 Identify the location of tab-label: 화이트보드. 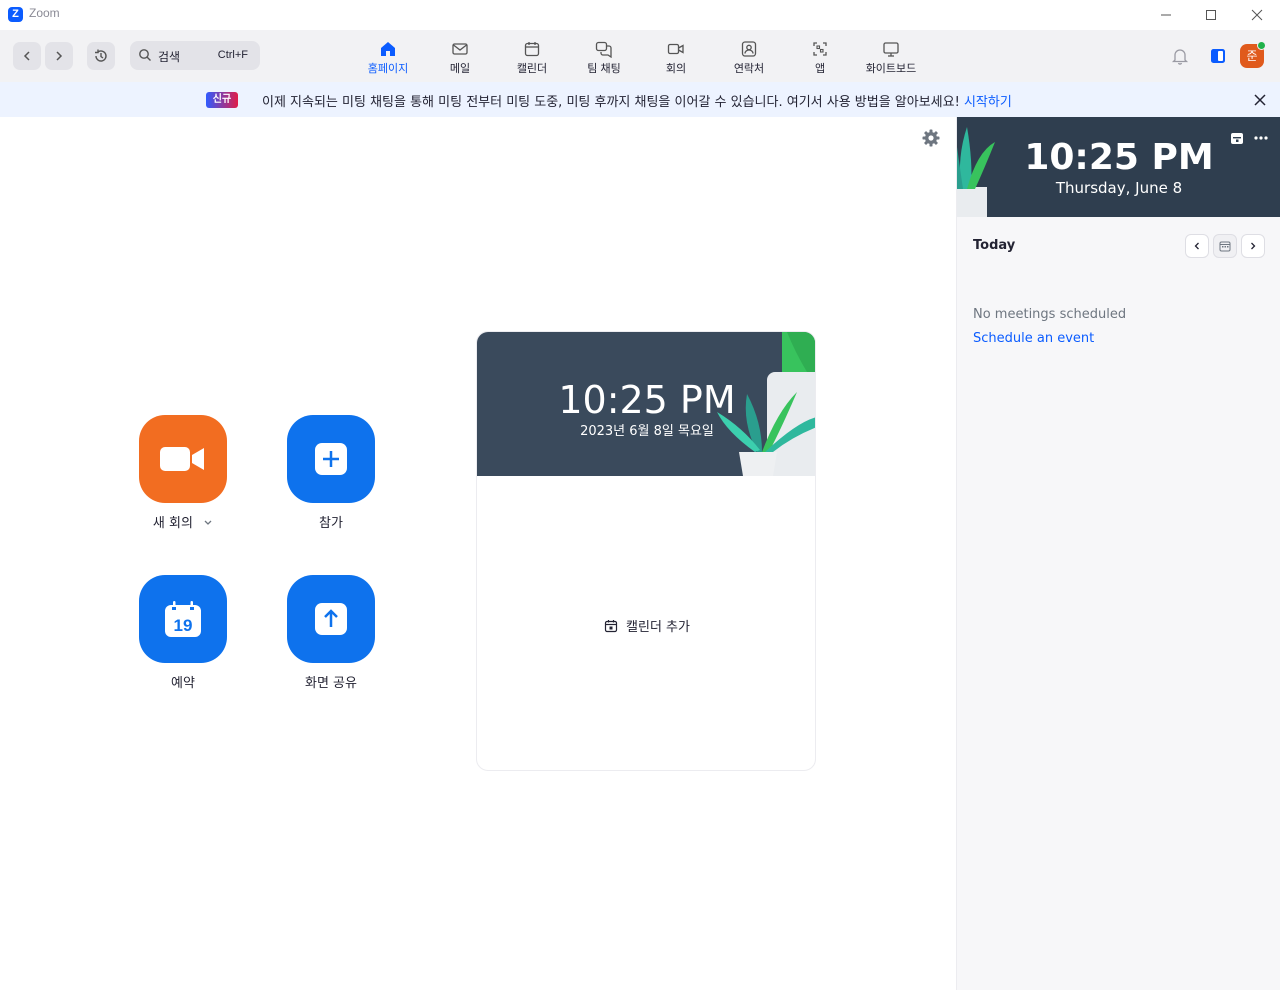
(891, 69).